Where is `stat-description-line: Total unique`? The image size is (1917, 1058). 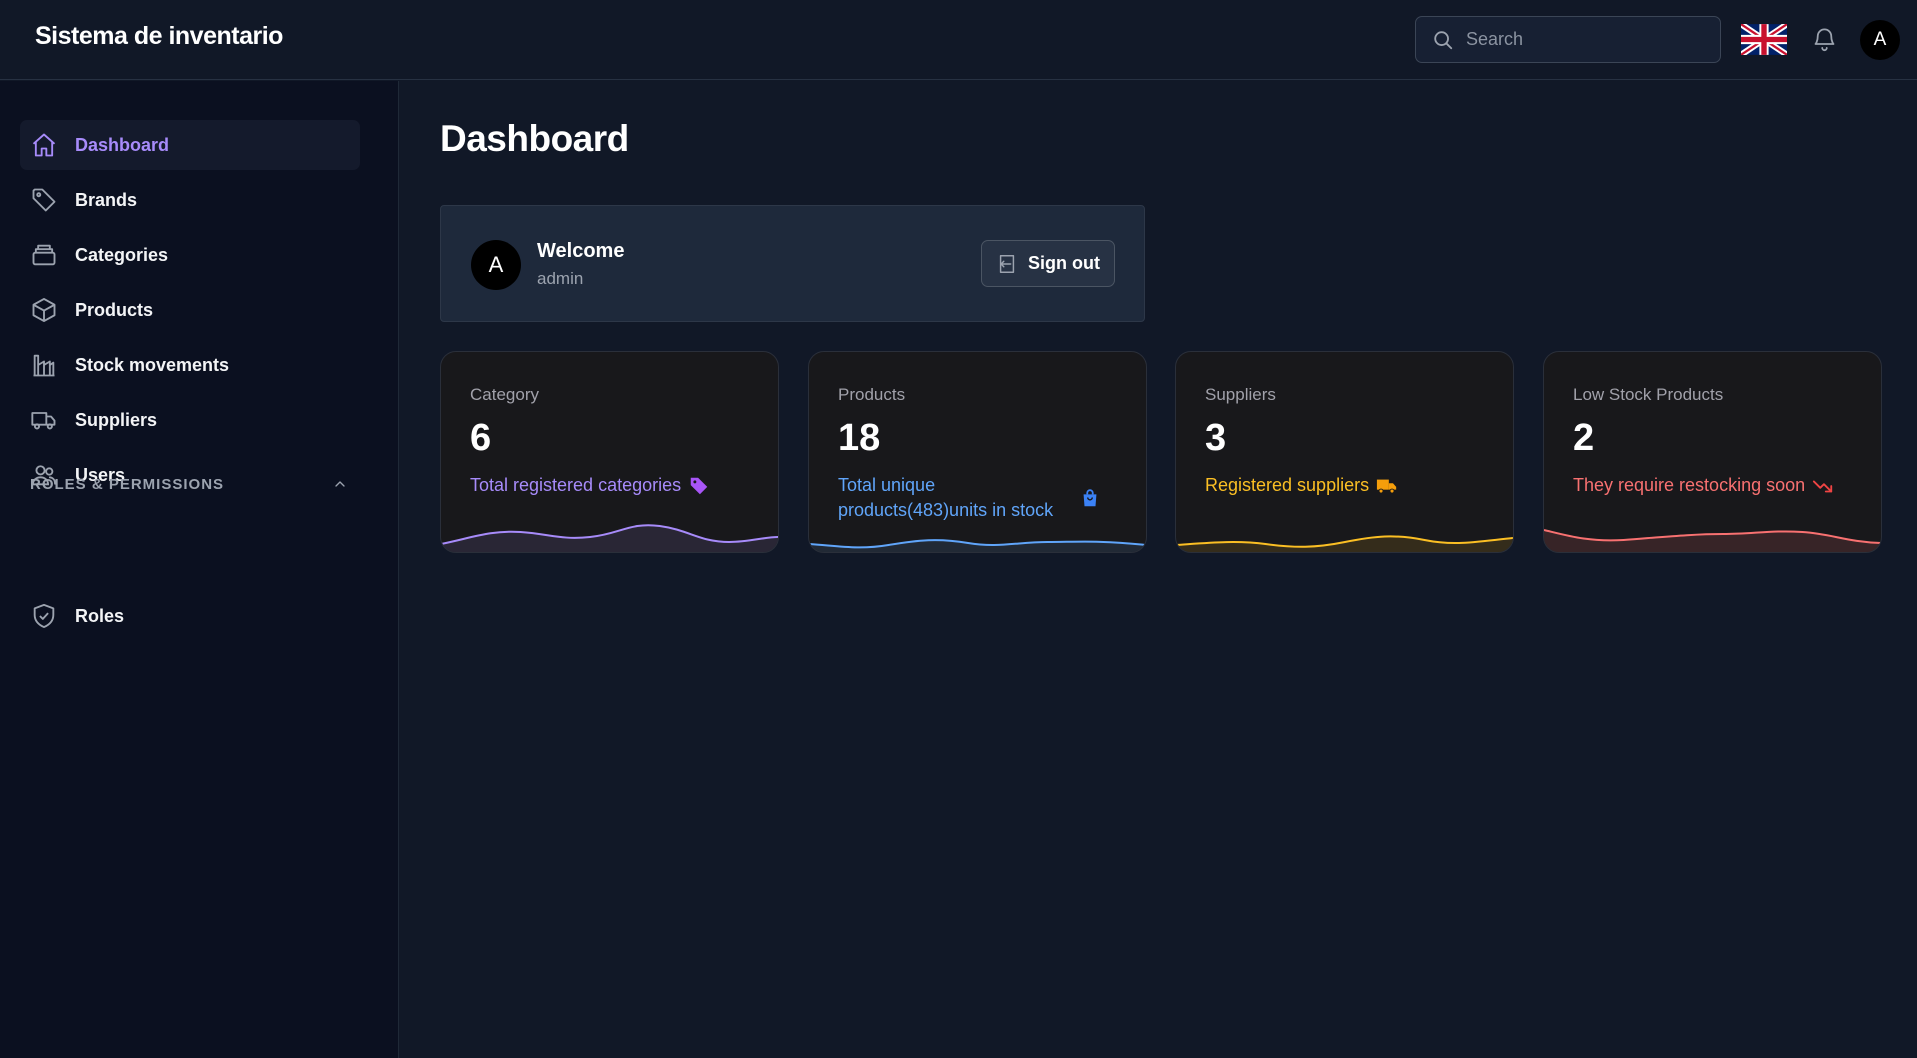 stat-description-line: Total unique is located at coordinates (887, 485).